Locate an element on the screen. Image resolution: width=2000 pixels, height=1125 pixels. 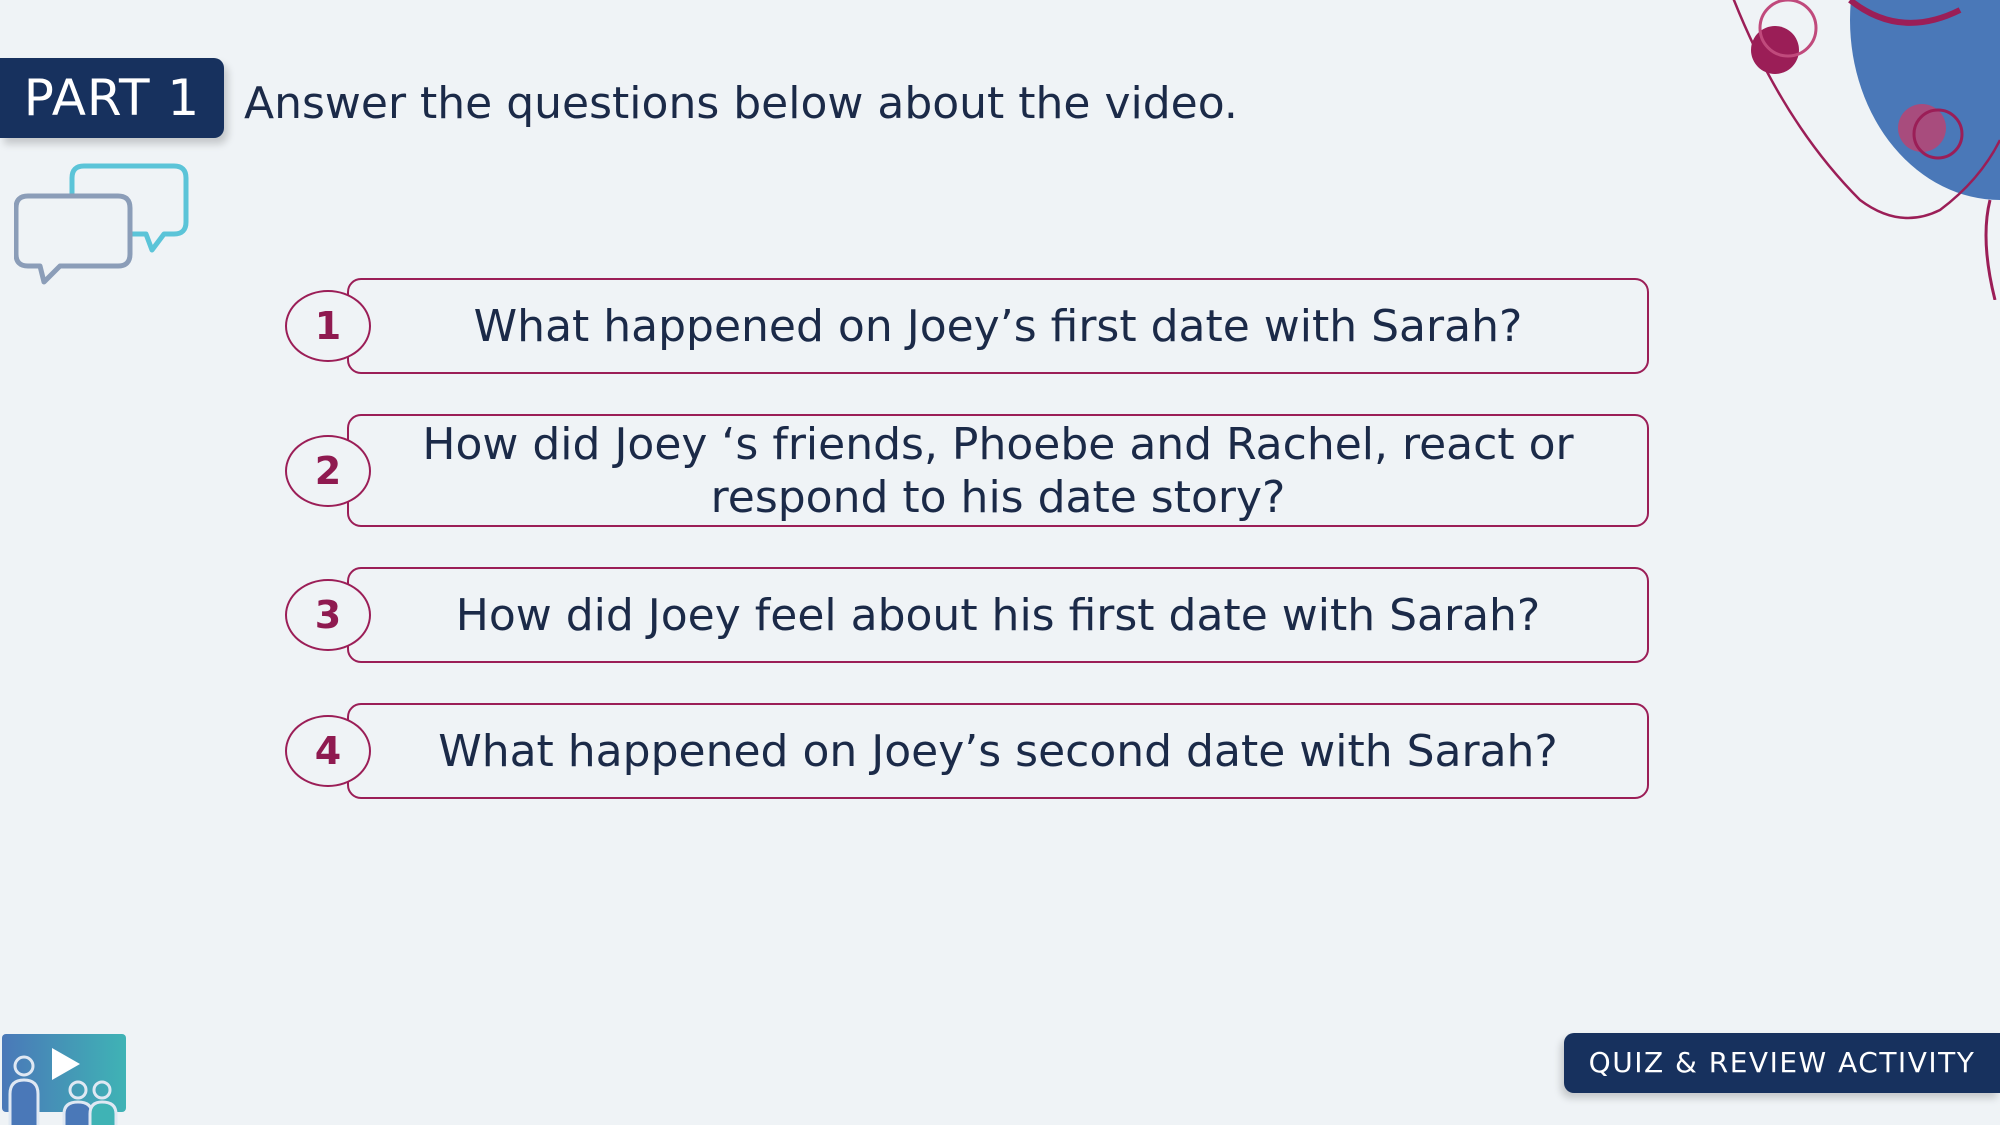
part-label-badge: PART 1 is located at coordinates (112, 98).